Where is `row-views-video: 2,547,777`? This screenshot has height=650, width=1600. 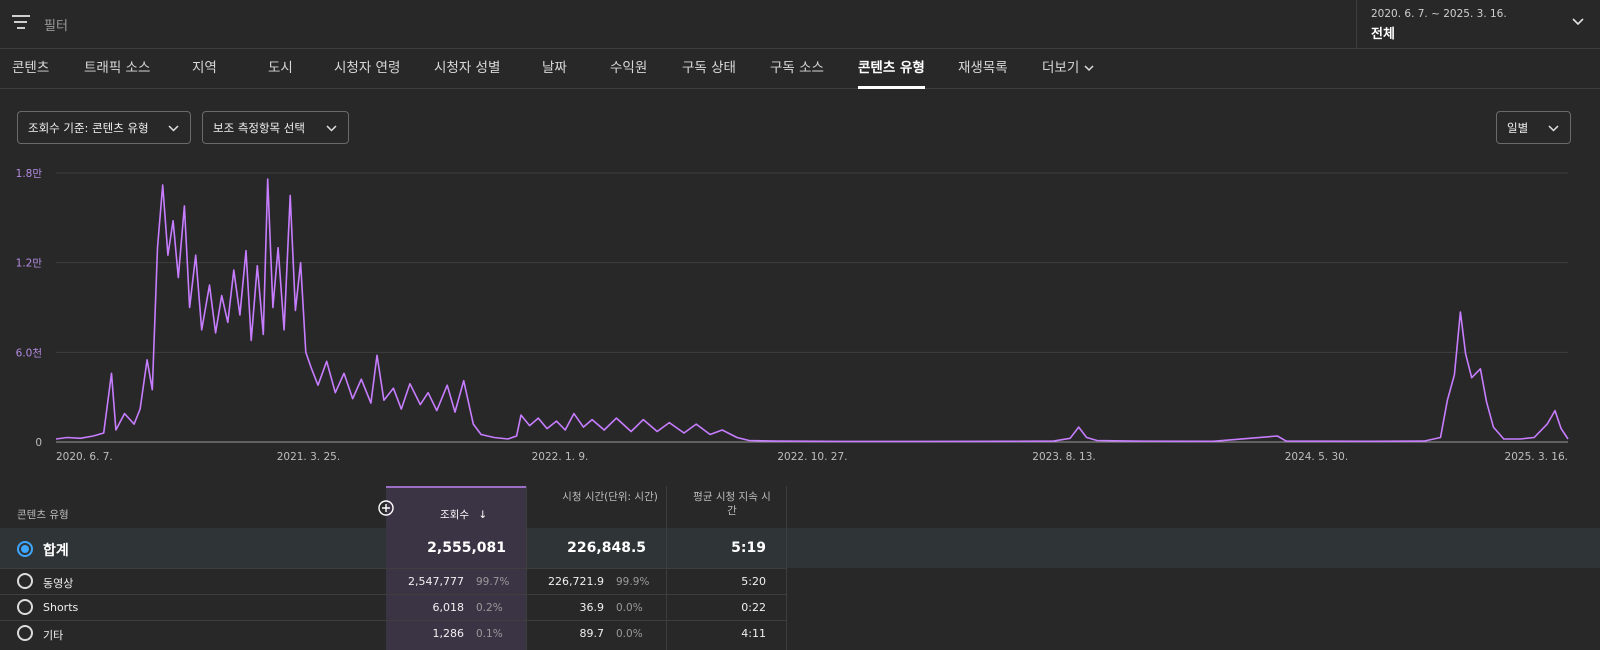 row-views-video: 2,547,777 is located at coordinates (436, 581).